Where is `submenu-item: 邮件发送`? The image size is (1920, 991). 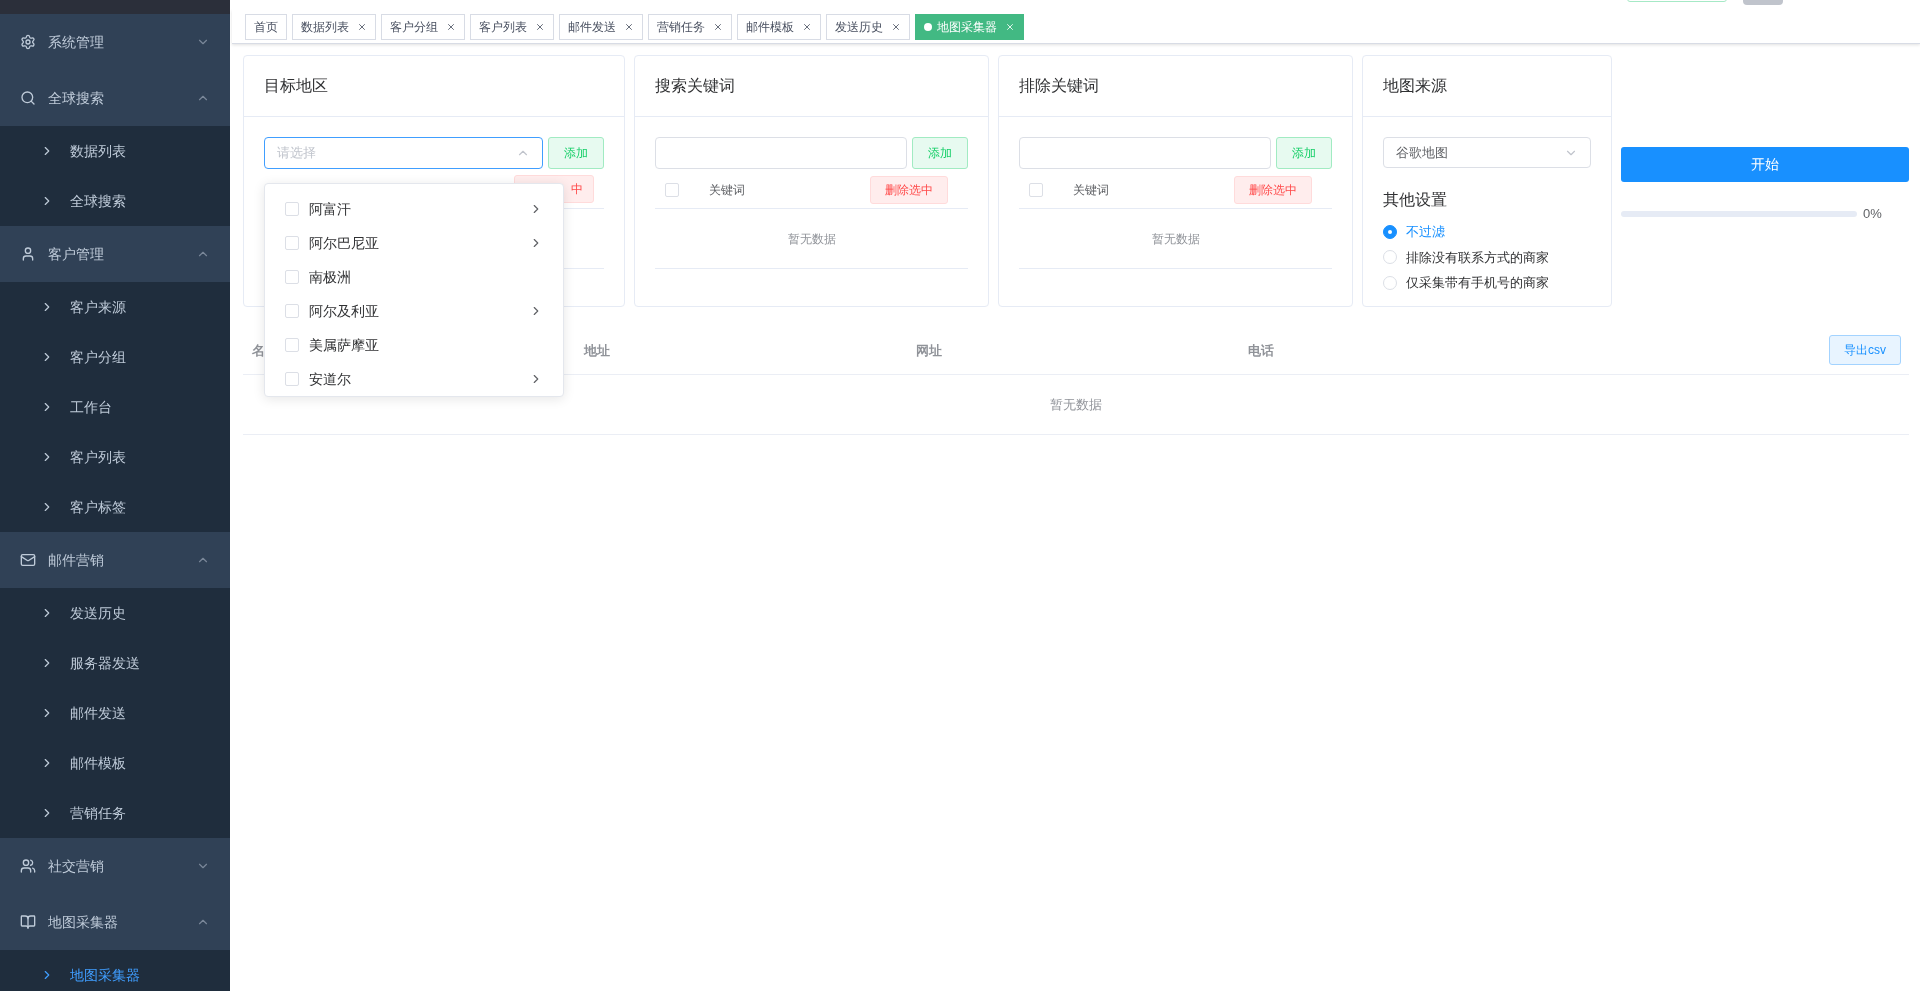 submenu-item: 邮件发送 is located at coordinates (115, 713).